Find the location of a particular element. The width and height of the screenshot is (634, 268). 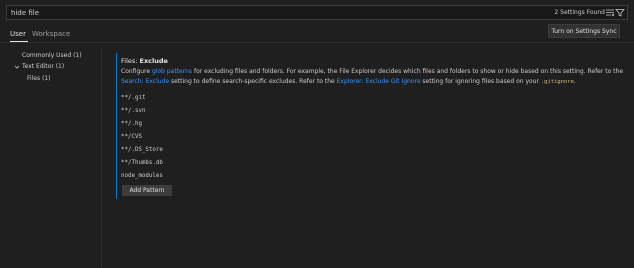

exclude-pattern-item: node_modules is located at coordinates (142, 176).